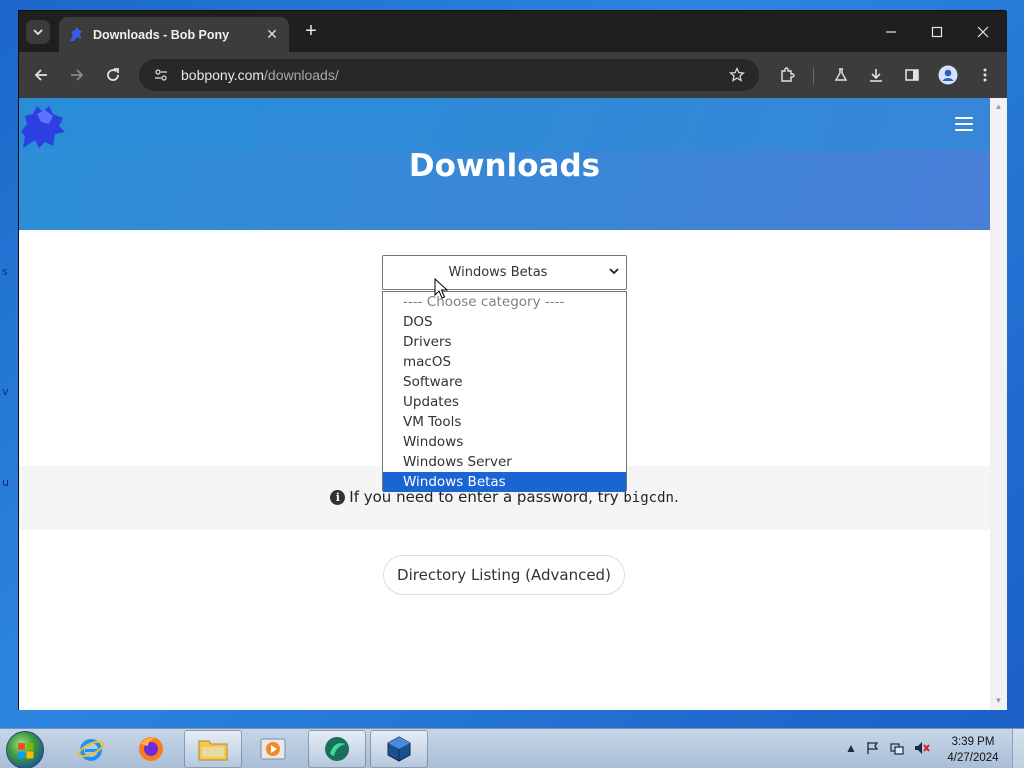  I want to click on back-button, so click(41, 75).